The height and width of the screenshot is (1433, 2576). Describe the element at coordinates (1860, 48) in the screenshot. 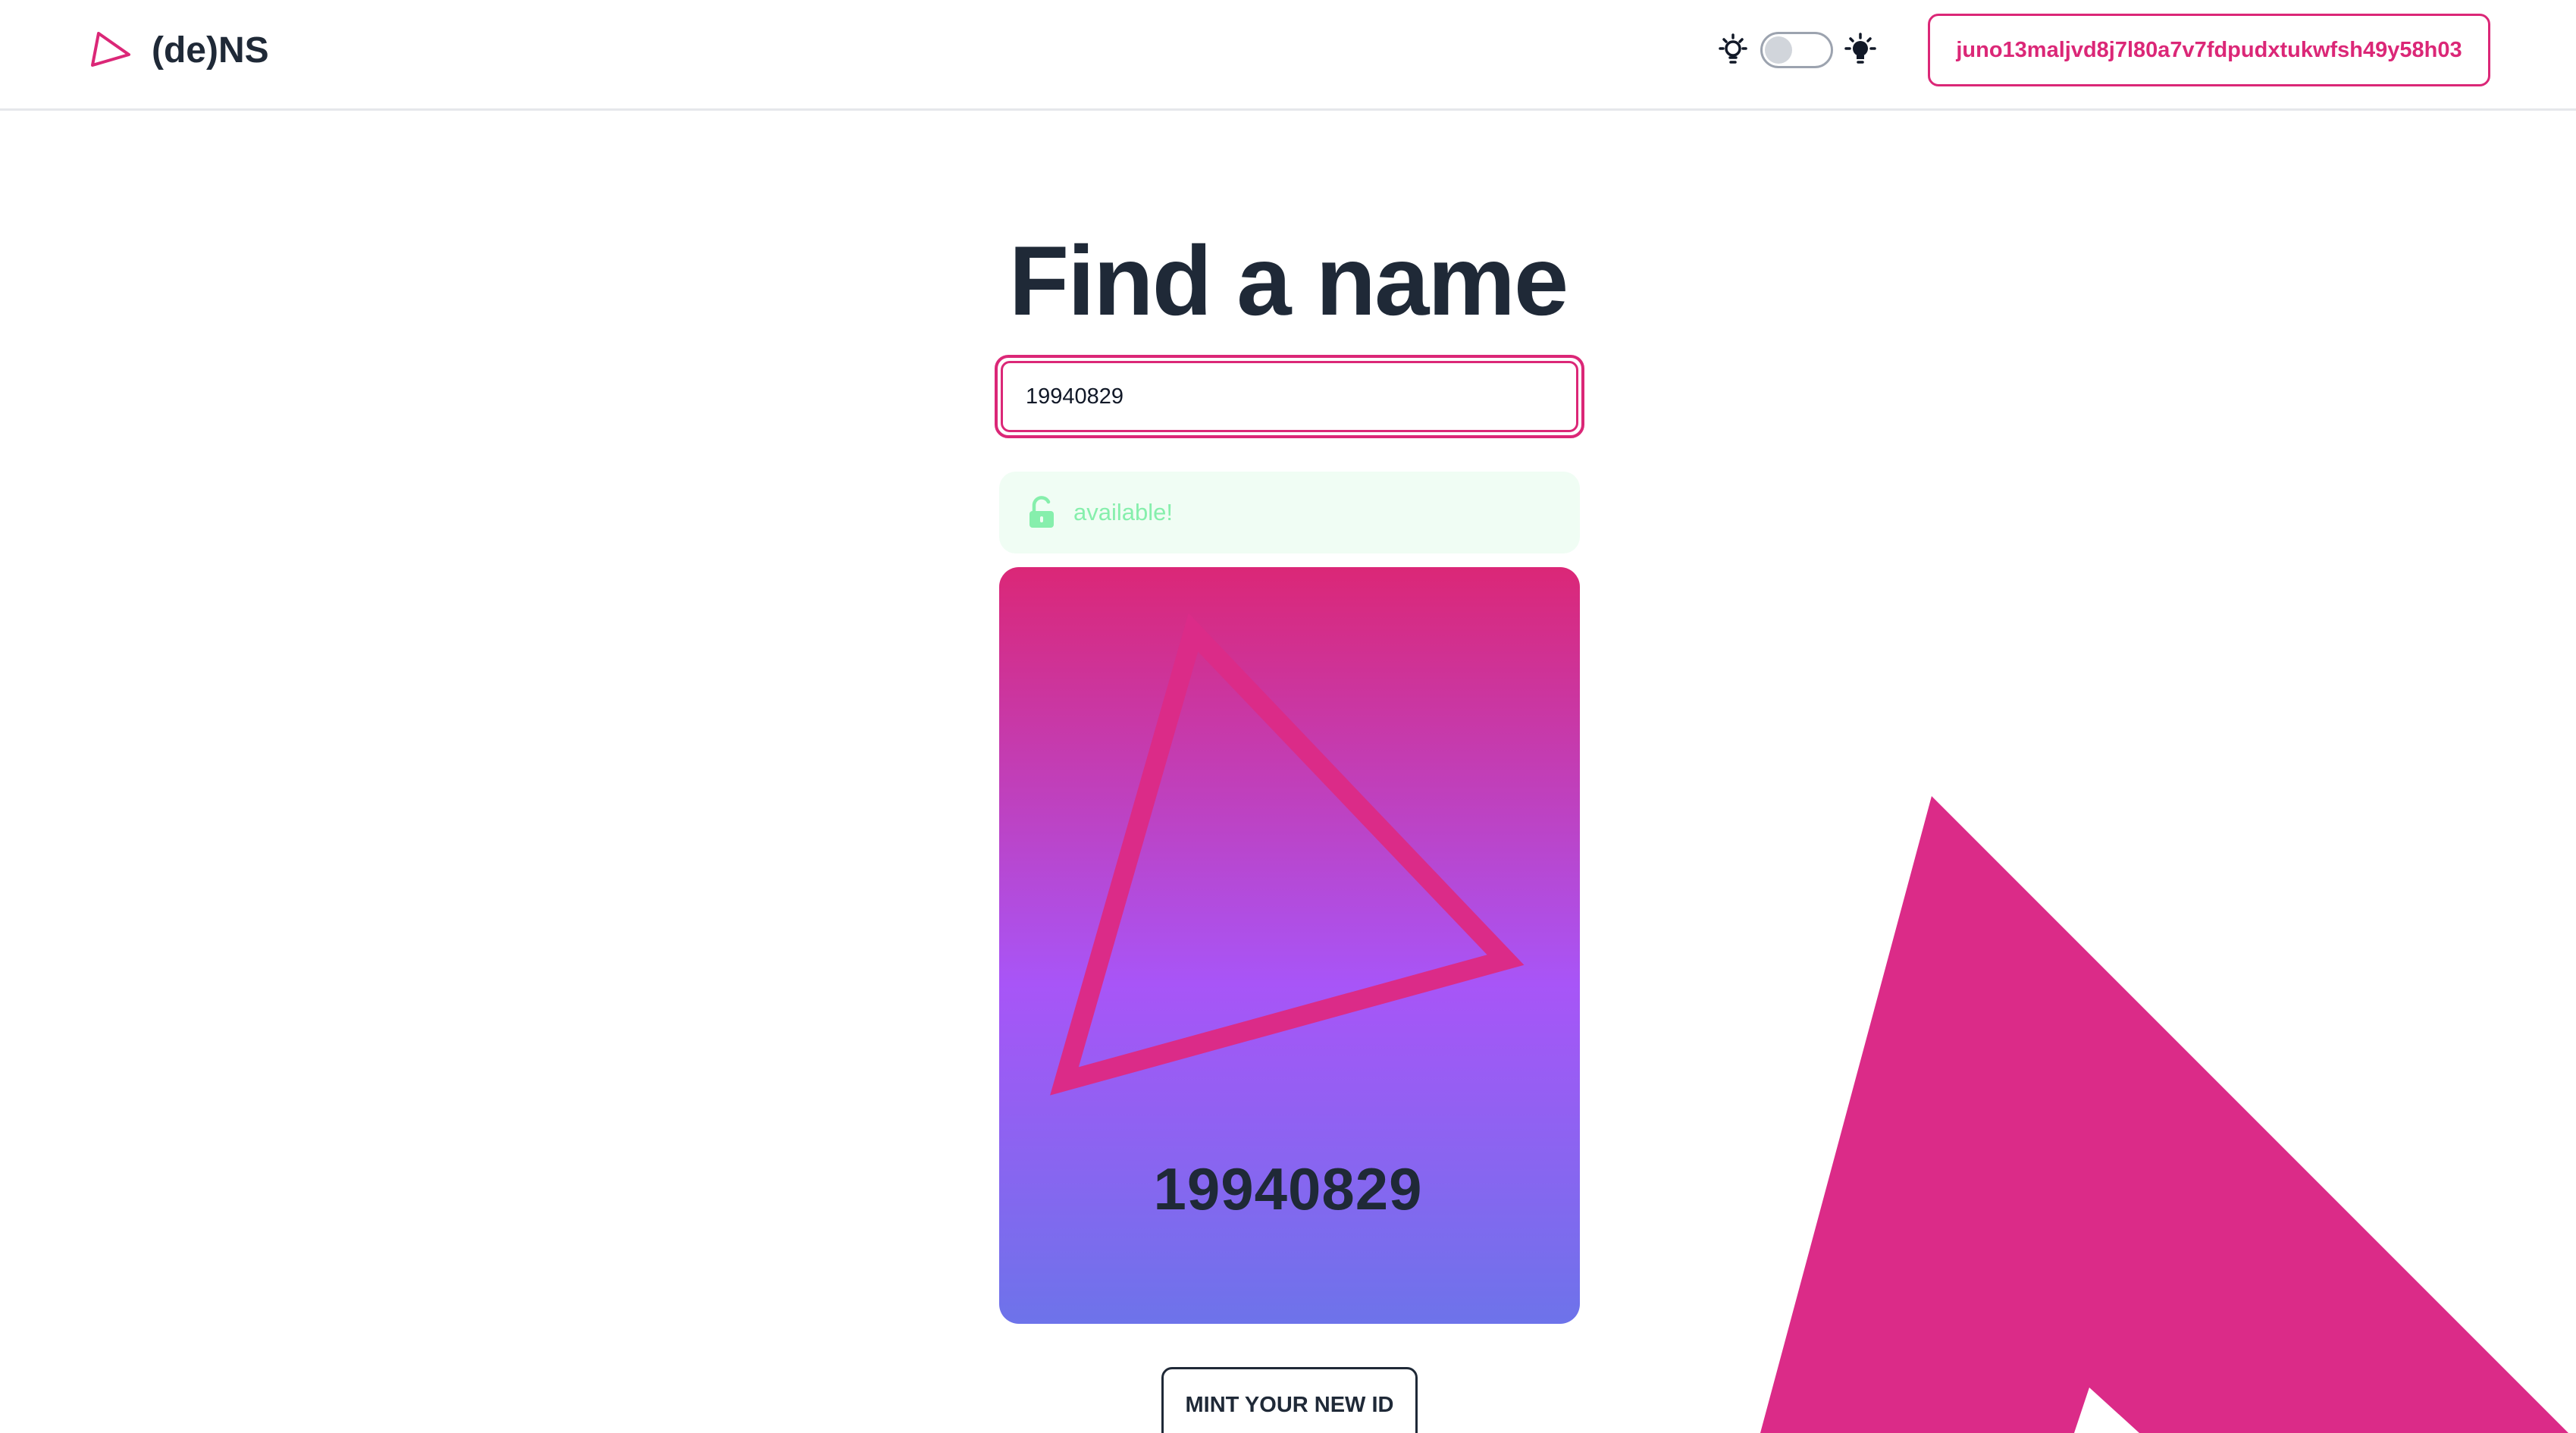

I see `lightbulb-filled-icon` at that location.